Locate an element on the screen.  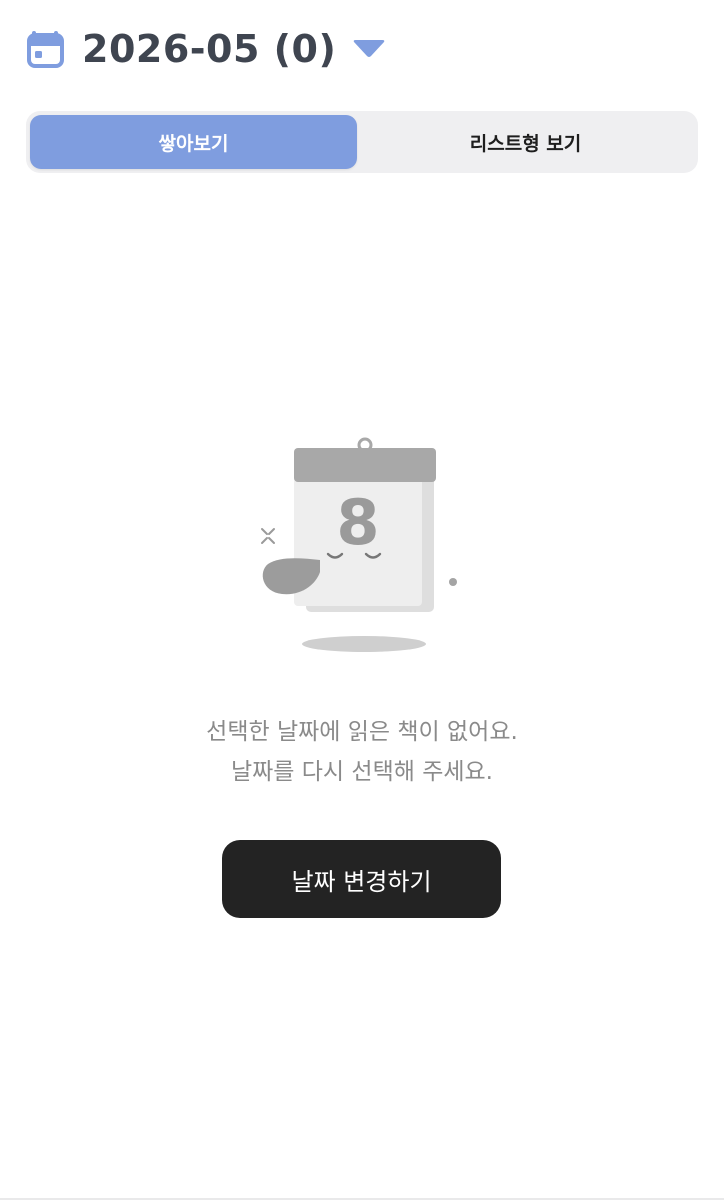
view-mode-toggle: 쌓아보기 리스트형 보기 is located at coordinates (362, 142).